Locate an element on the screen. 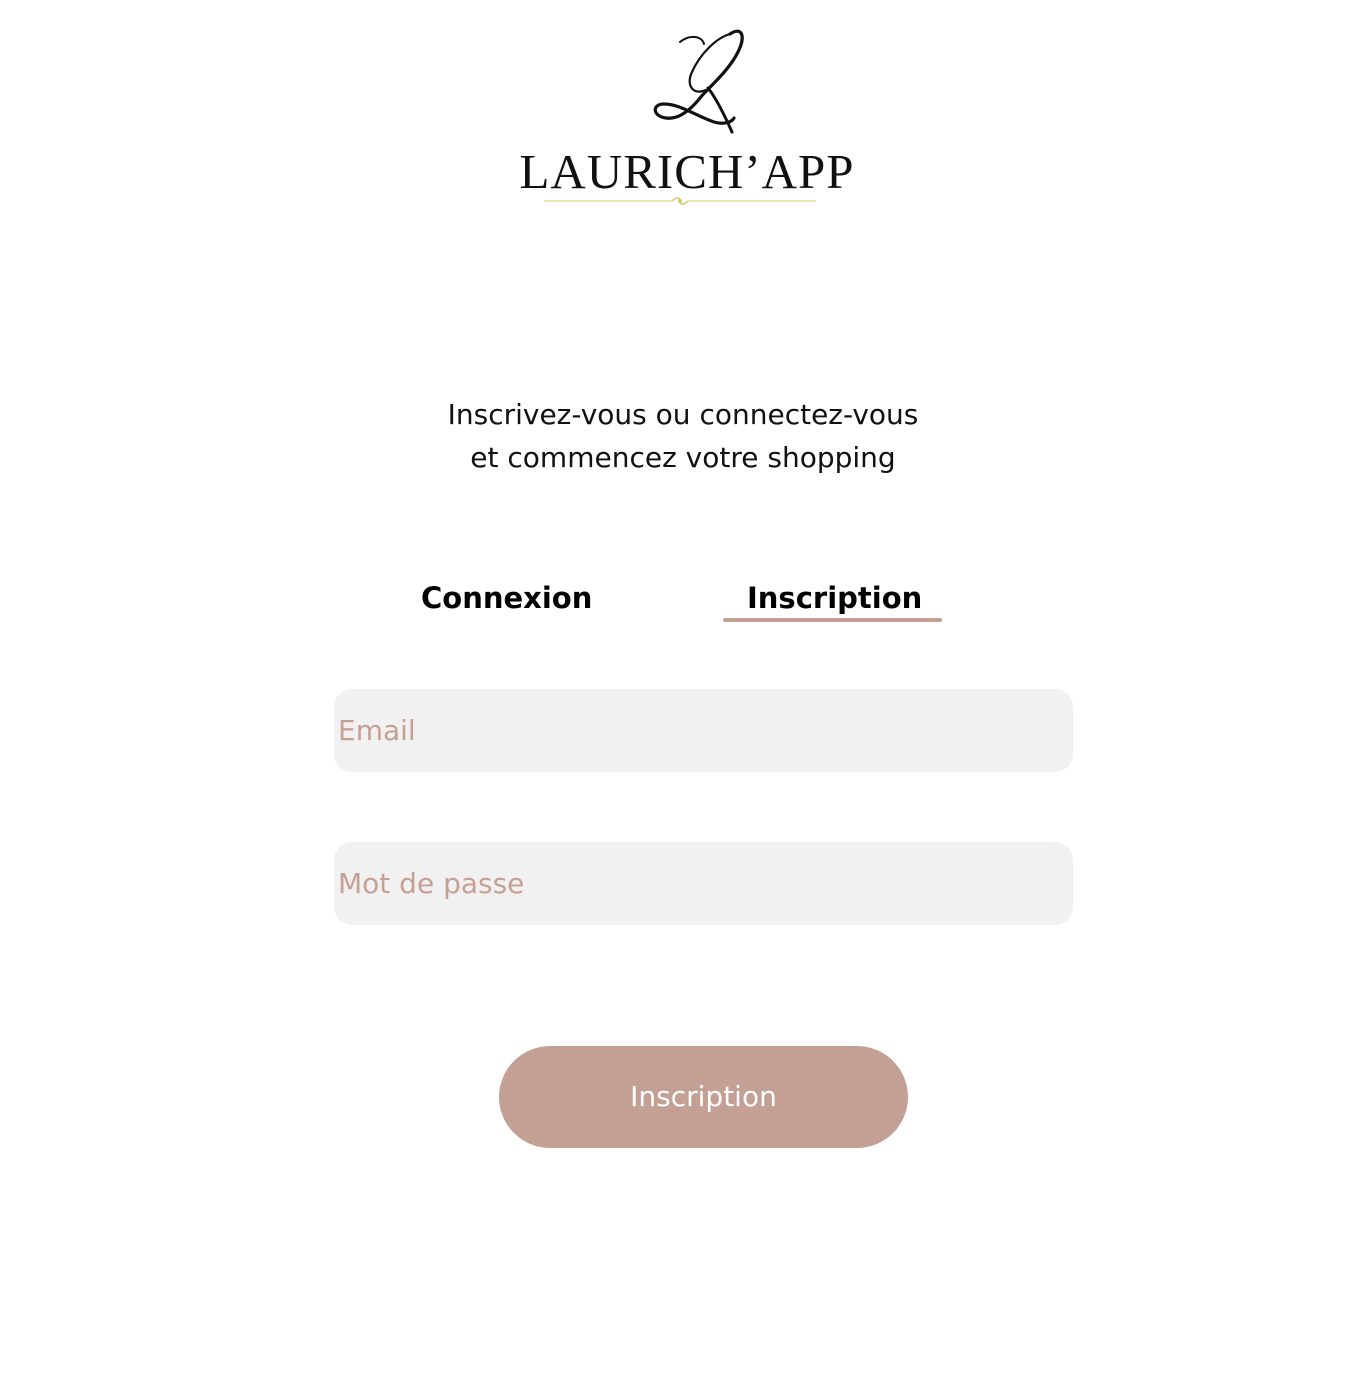 The height and width of the screenshot is (1377, 1366). inscription-submit-button: Inscription is located at coordinates (703, 1097).